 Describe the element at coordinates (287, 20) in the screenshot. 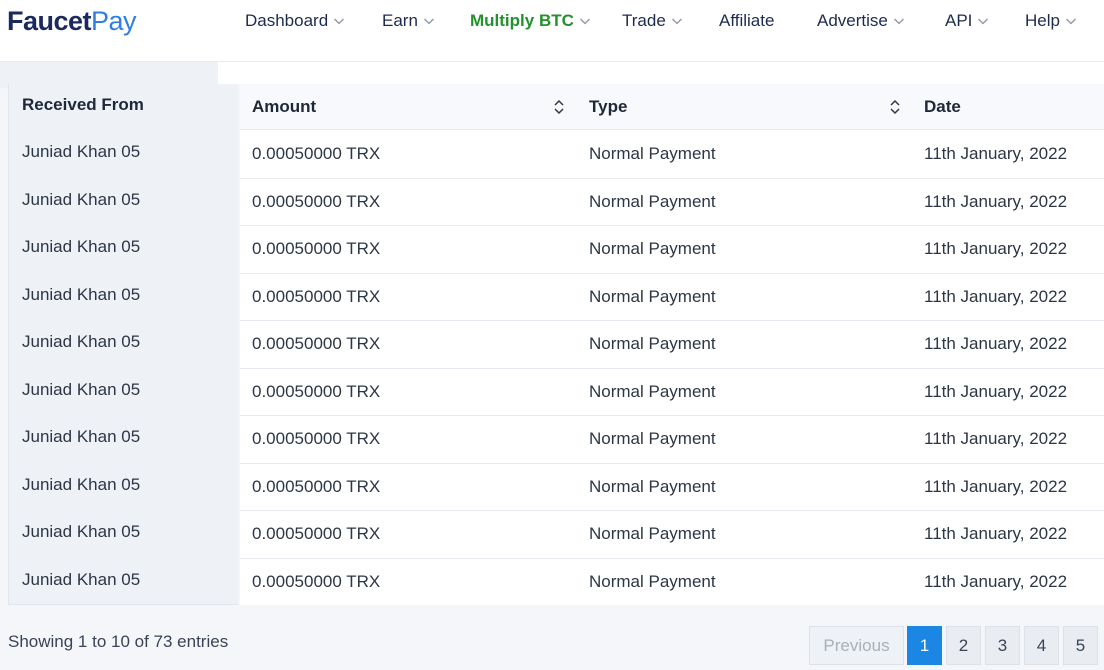

I see `nav-item-label: Dashboard` at that location.